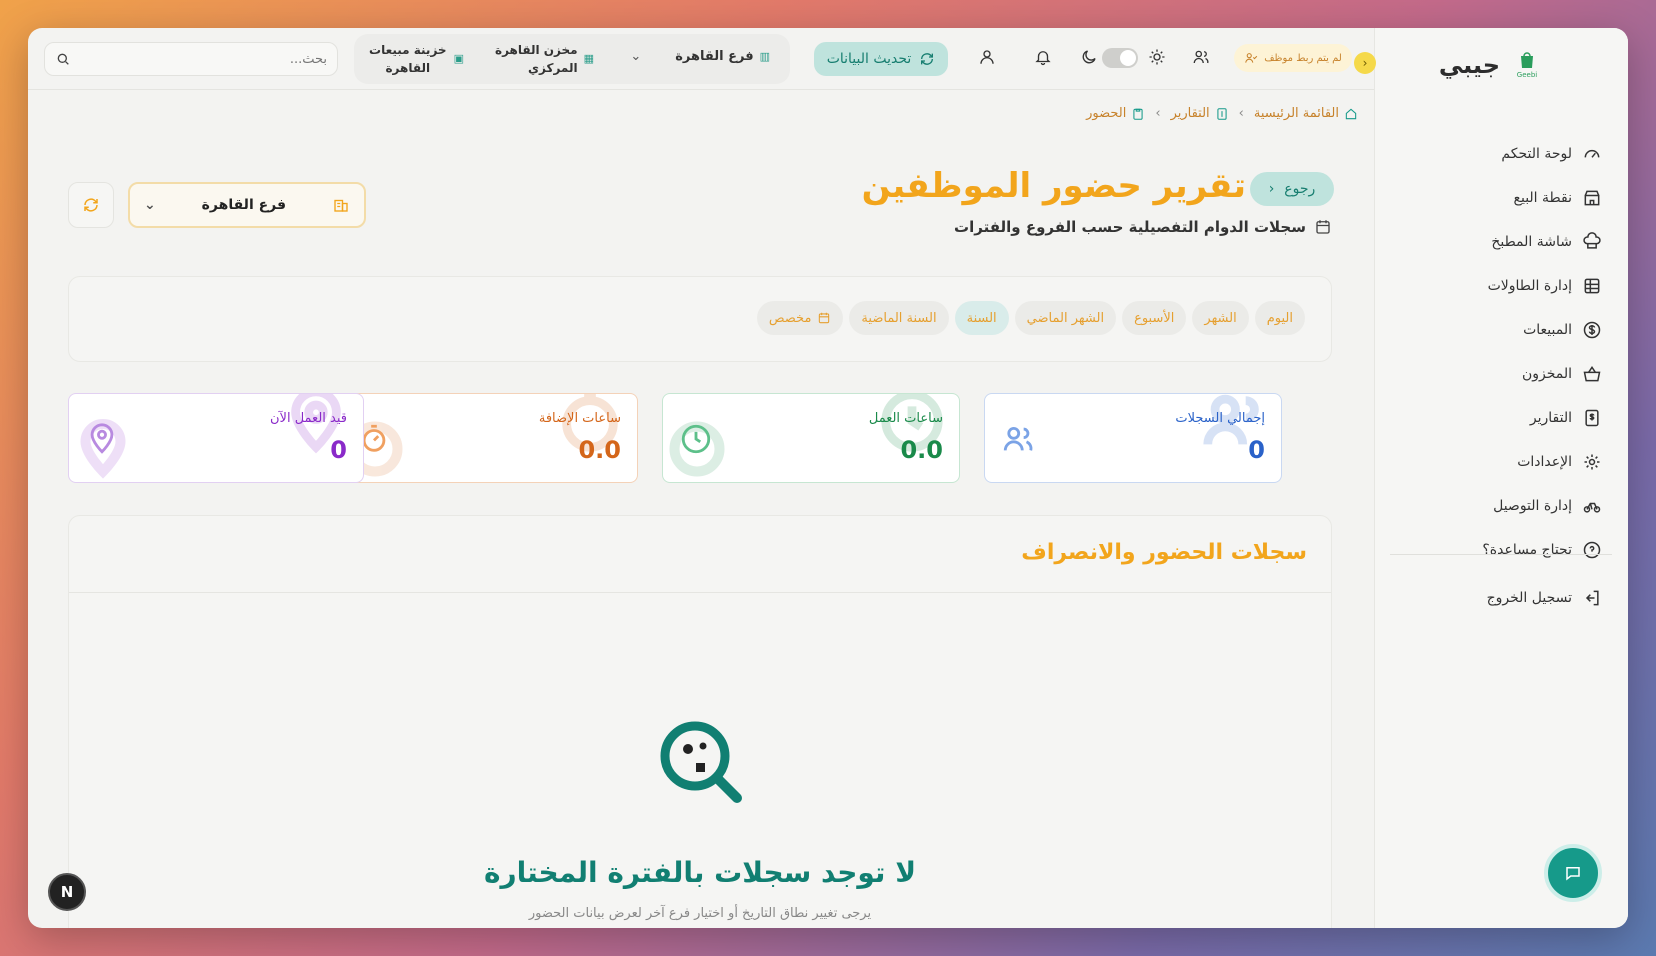 The image size is (1656, 956). I want to click on reload-button, so click(91, 205).